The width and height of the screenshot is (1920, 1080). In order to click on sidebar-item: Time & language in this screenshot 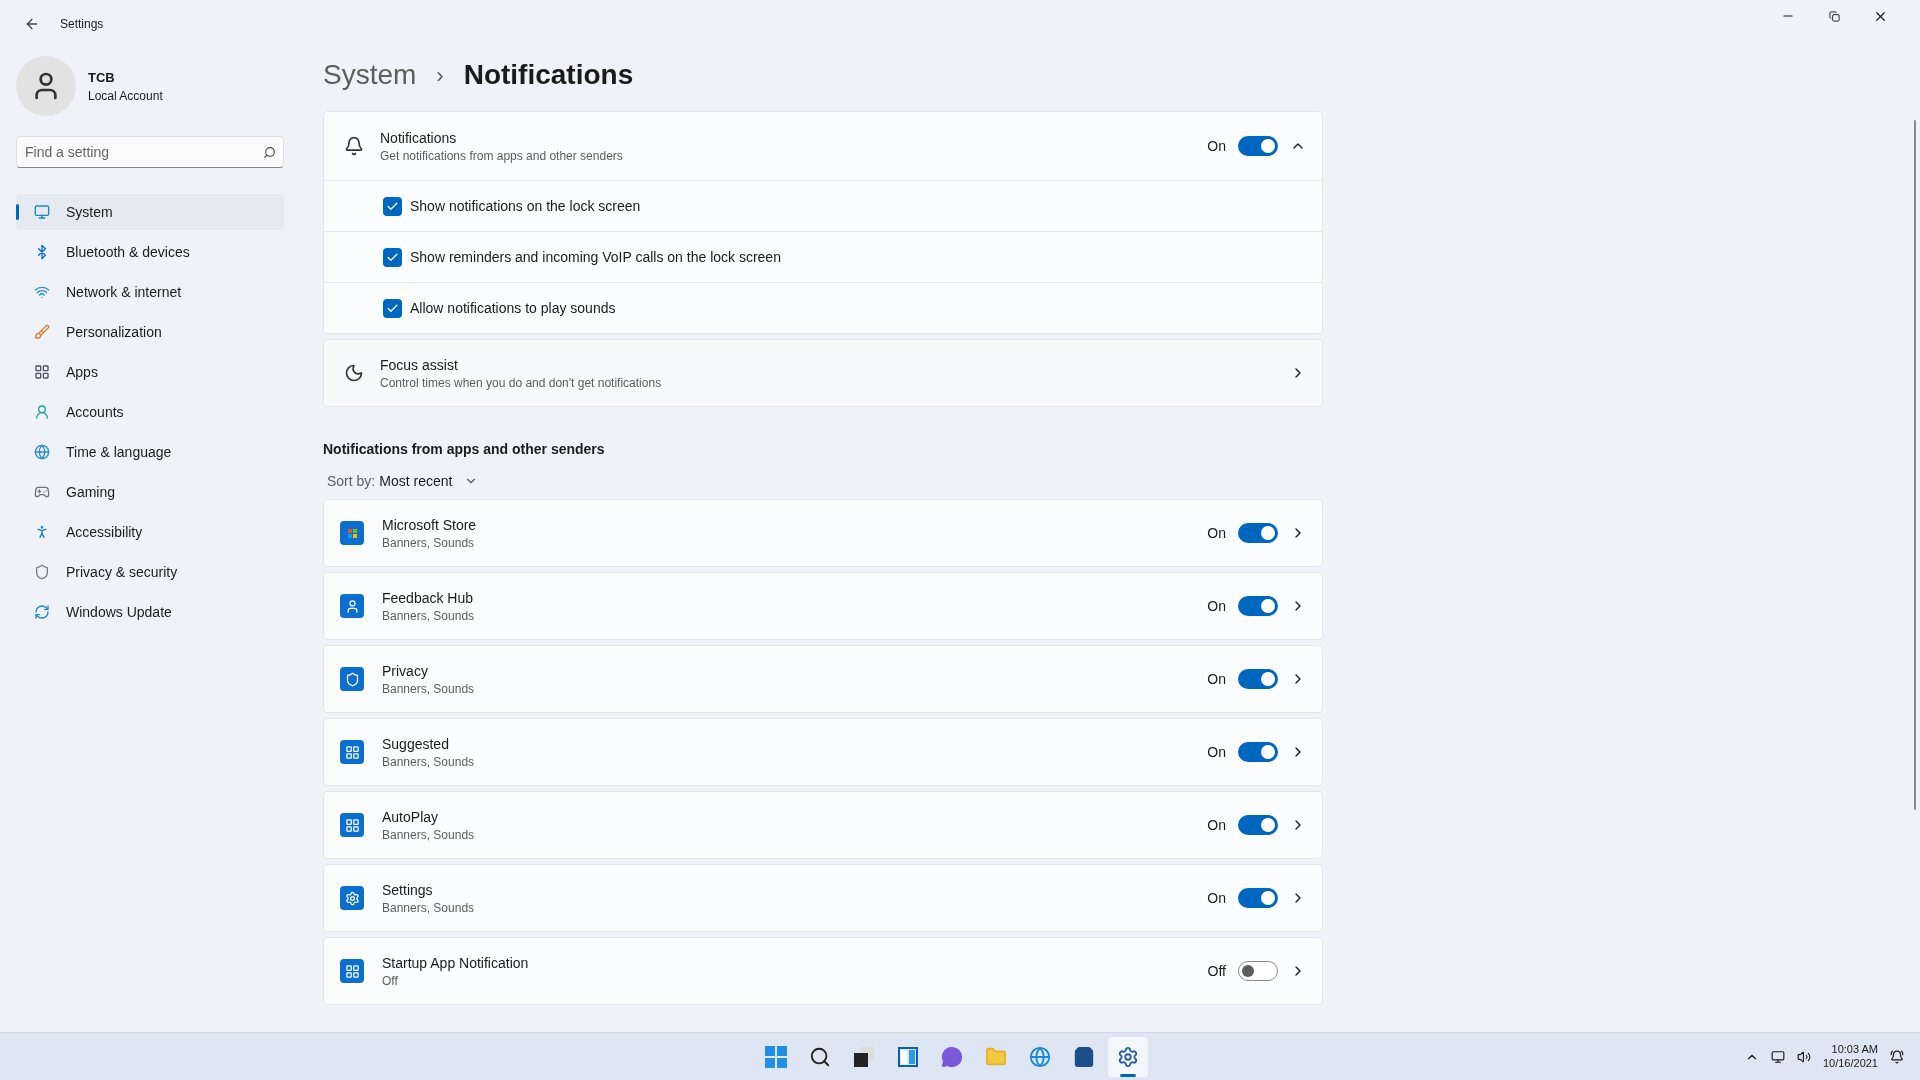, I will do `click(150, 452)`.